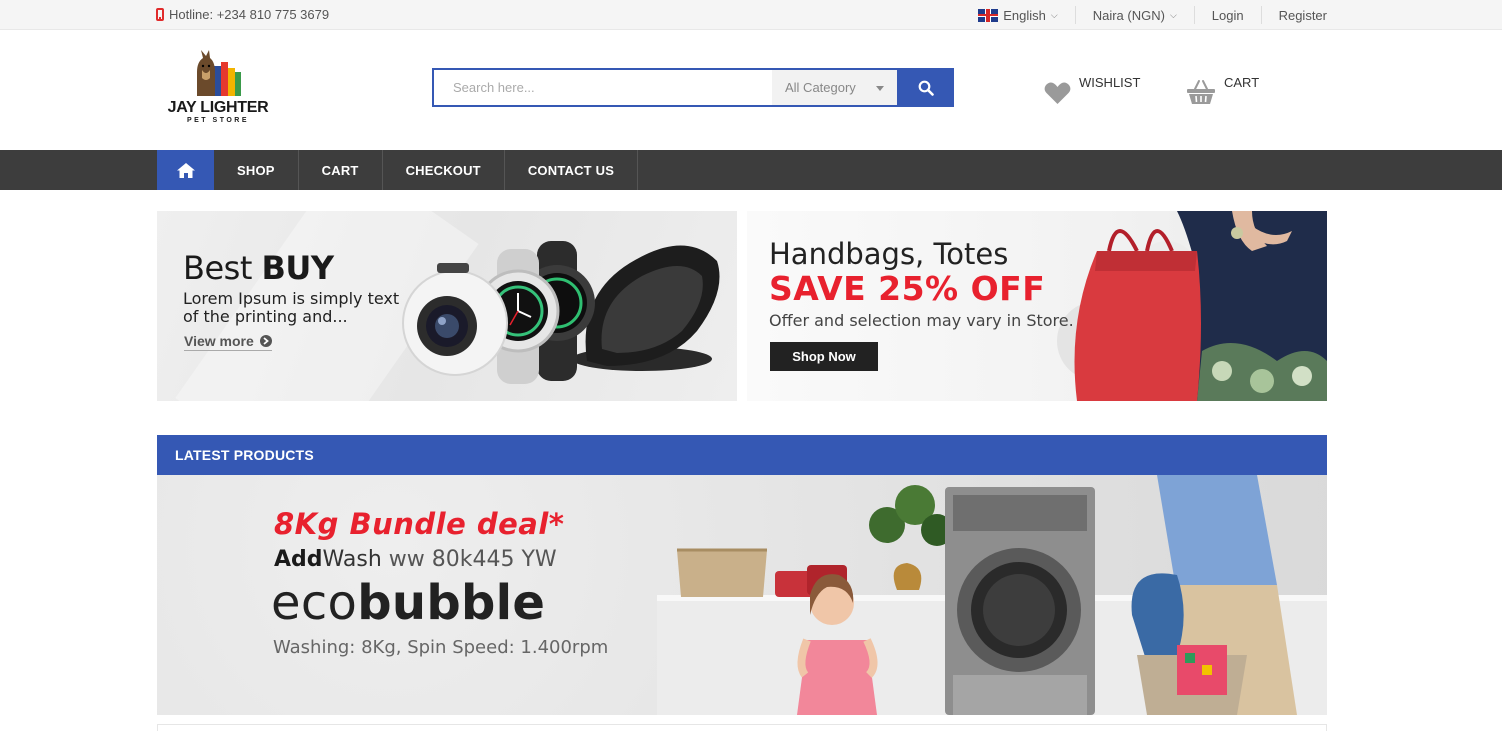 The height and width of the screenshot is (731, 1502). What do you see at coordinates (751, 170) in the screenshot?
I see `main-nav: SHOP CART CHECKOUT CONTACT US` at bounding box center [751, 170].